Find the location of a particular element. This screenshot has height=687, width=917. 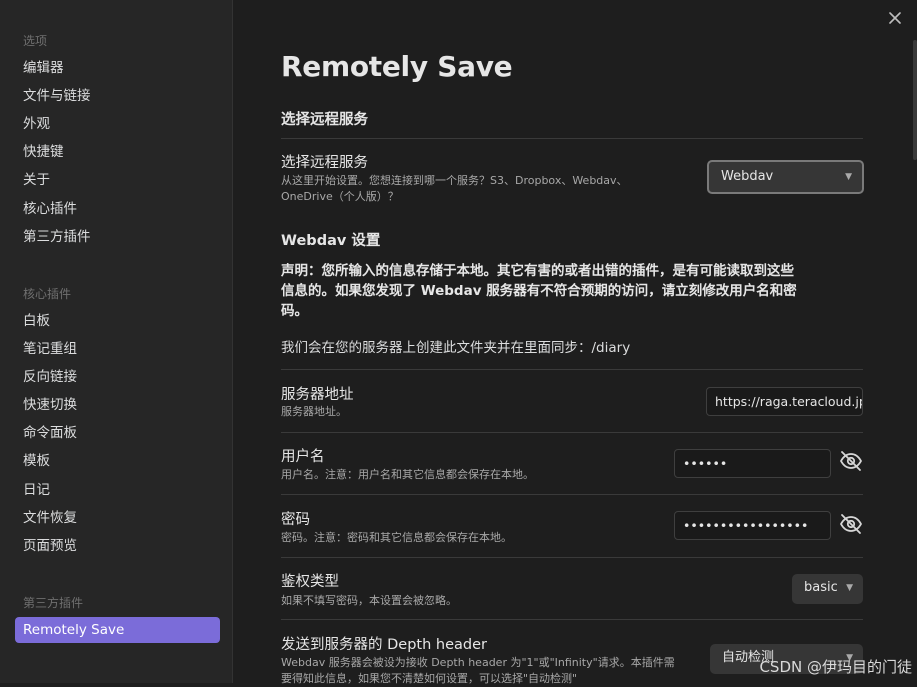

setting-name-remote-service: 选择远程服务 is located at coordinates (324, 163).